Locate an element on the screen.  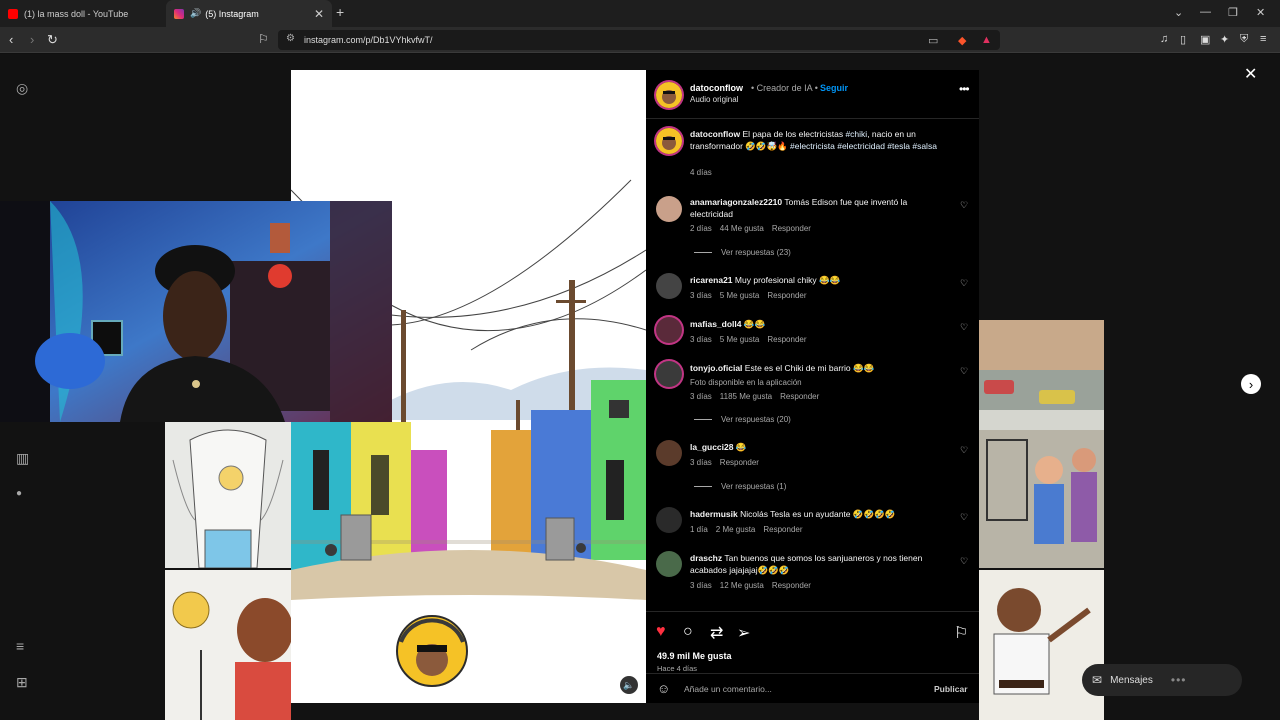
post-username: datoconflow is located at coordinates (716, 88).